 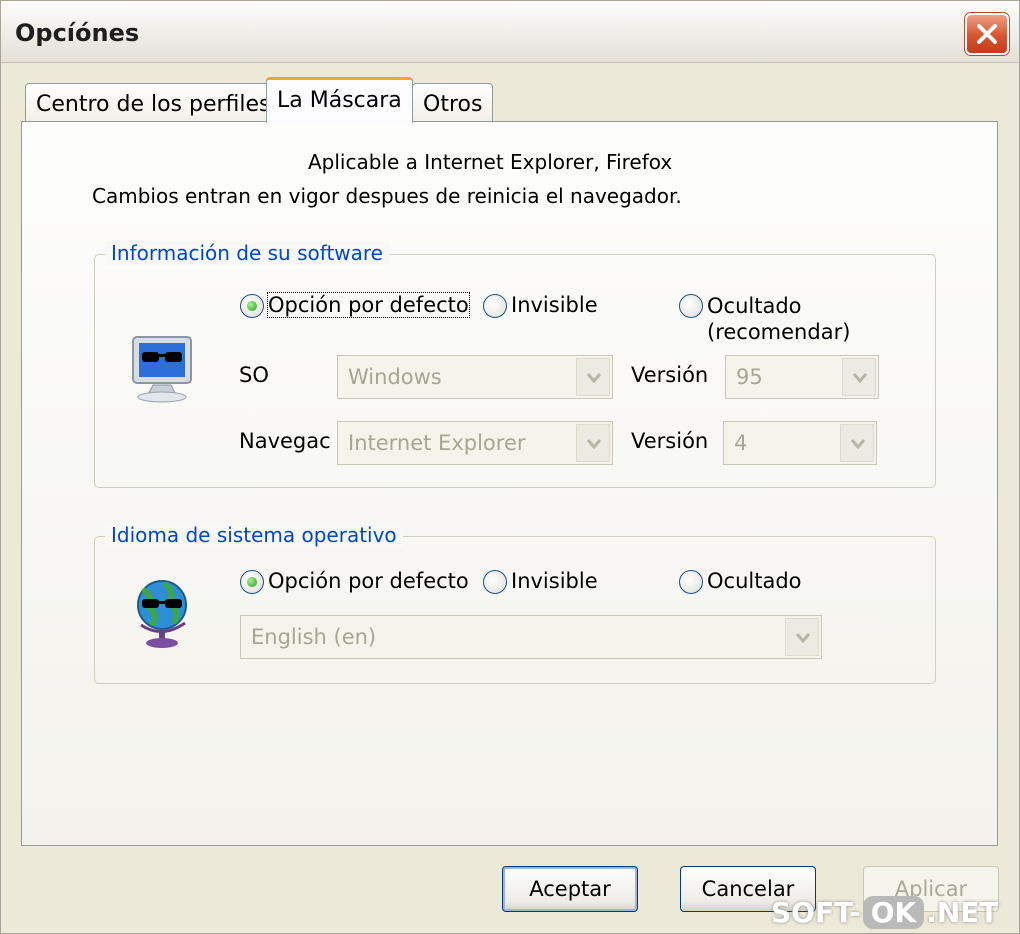 I want to click on os-version-select: 95, so click(x=802, y=377).